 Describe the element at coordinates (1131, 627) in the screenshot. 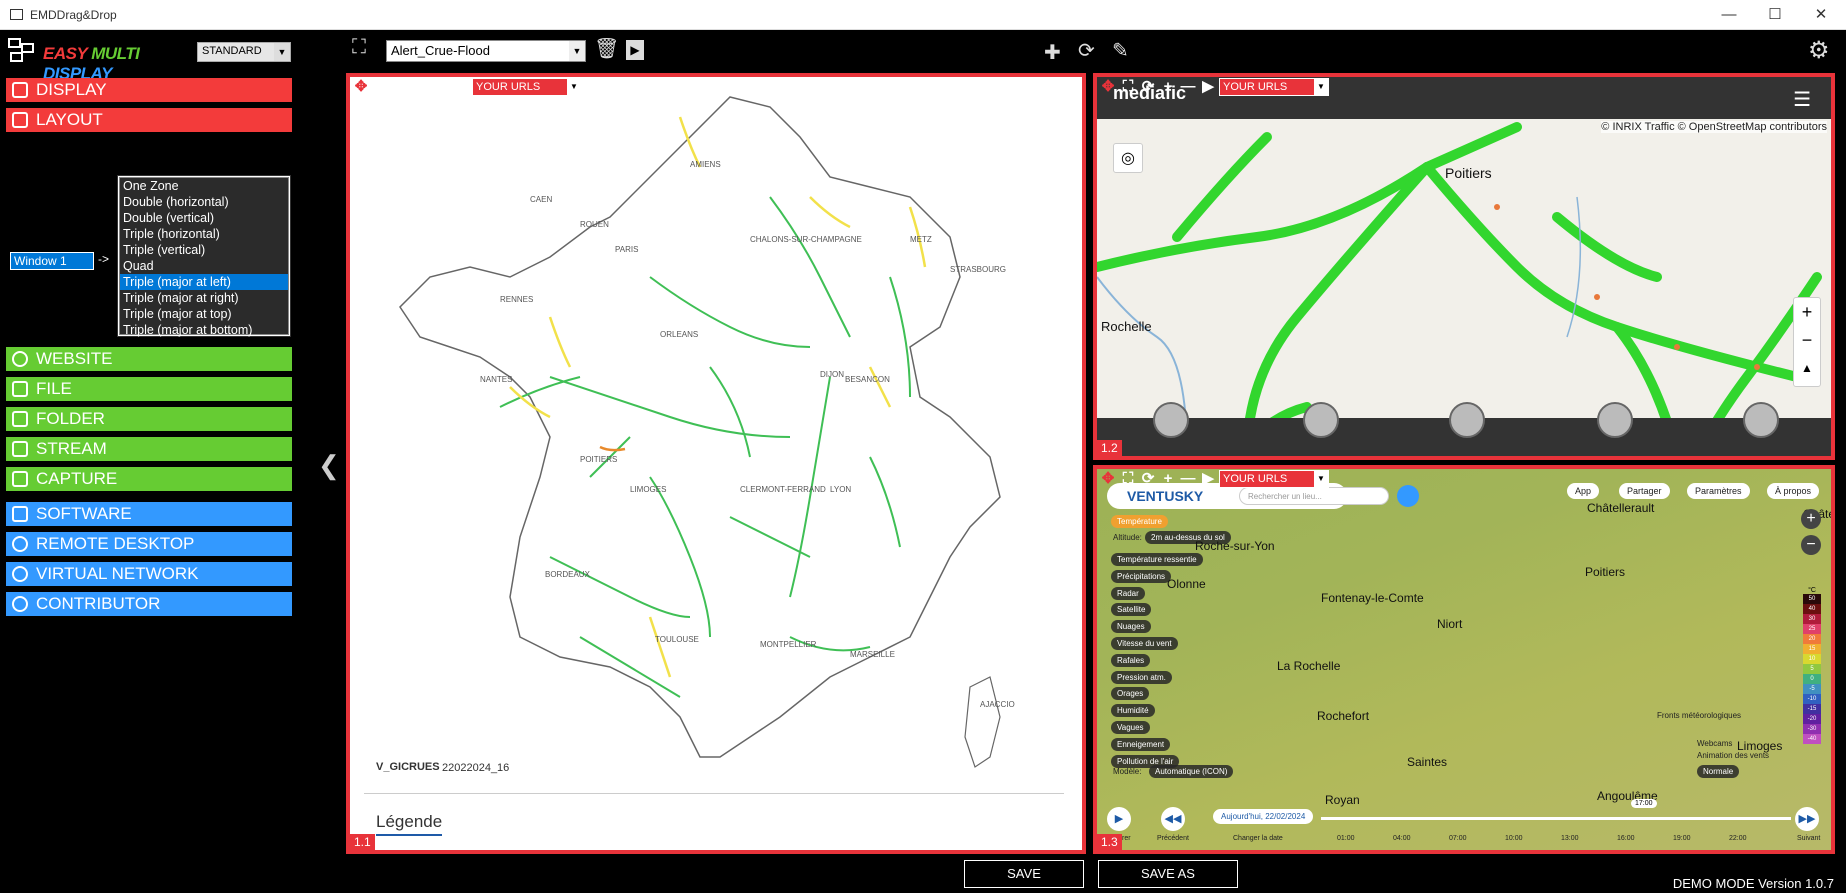

I see `layer-option: Nuages` at that location.